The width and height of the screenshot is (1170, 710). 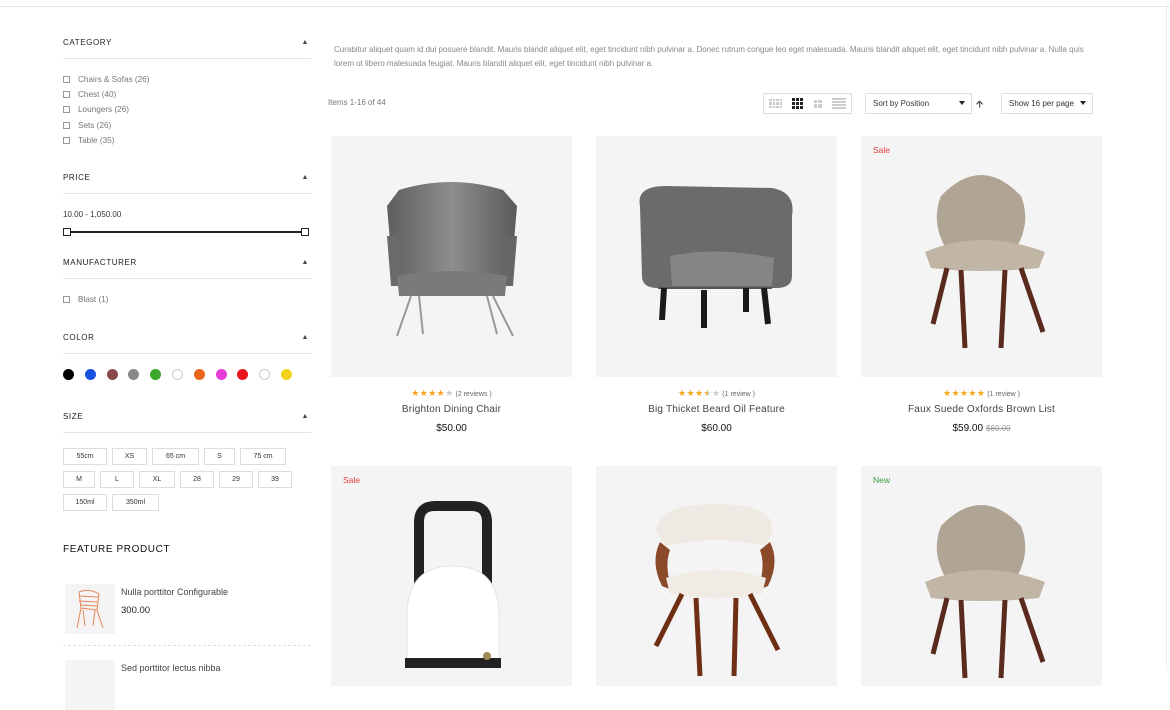 What do you see at coordinates (918, 103) in the screenshot?
I see `sort-select: Sort by Position` at bounding box center [918, 103].